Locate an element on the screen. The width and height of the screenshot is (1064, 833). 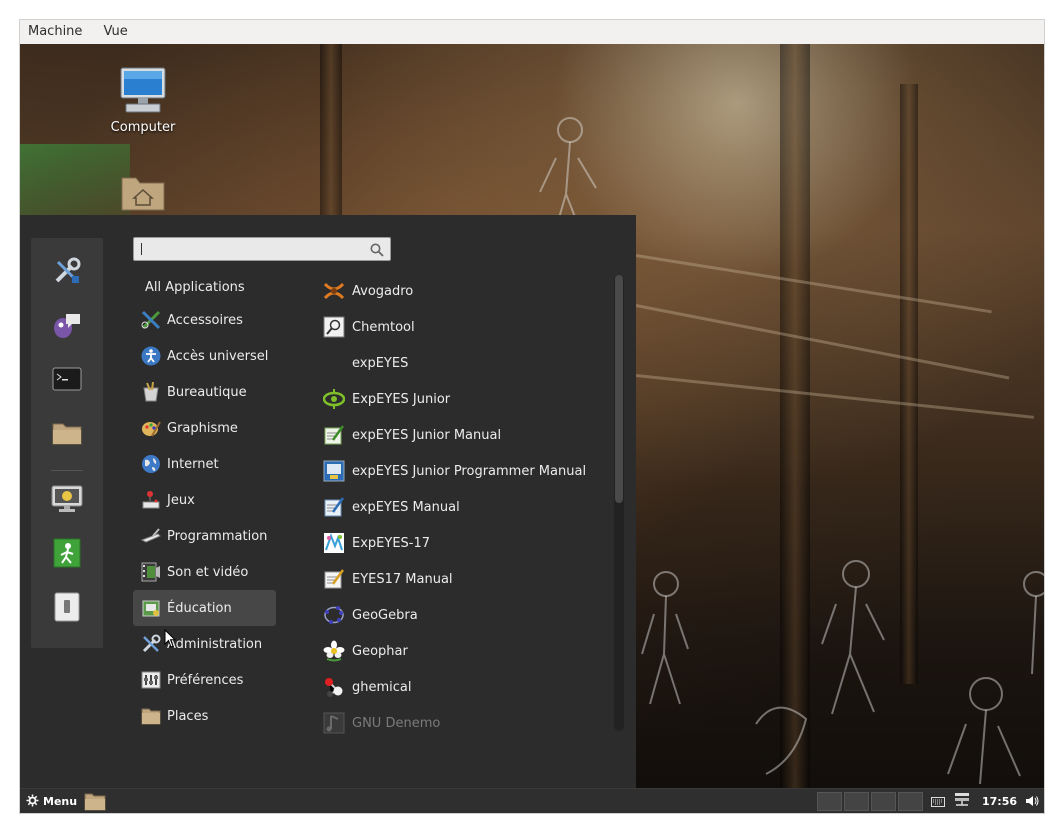
menu-machine: Machine is located at coordinates (55, 32).